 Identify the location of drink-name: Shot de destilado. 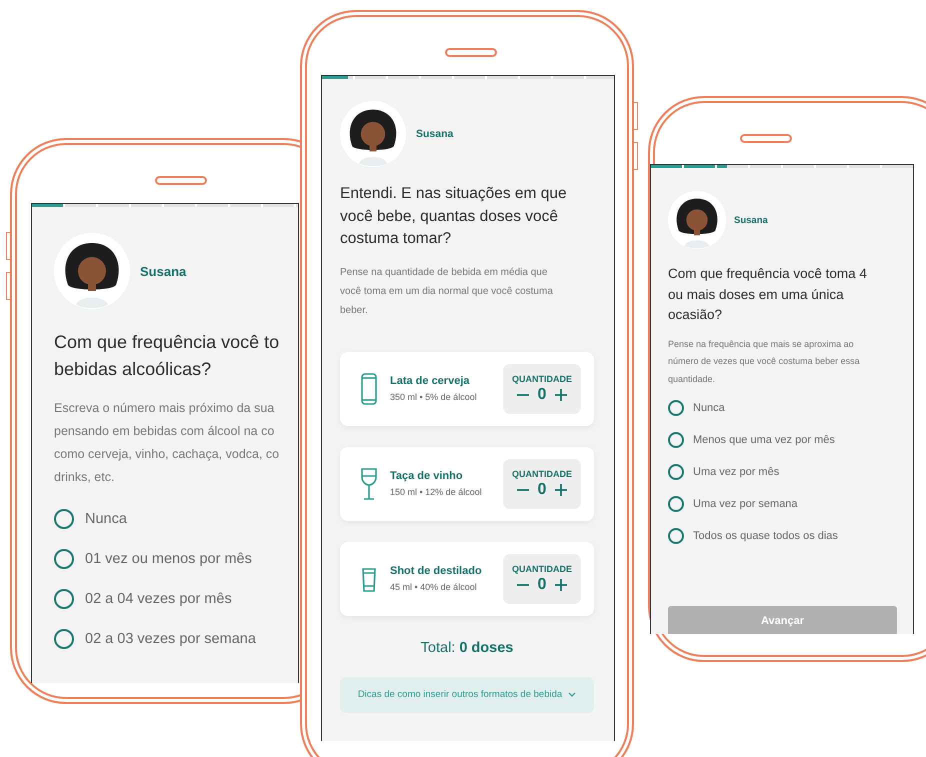
(436, 571).